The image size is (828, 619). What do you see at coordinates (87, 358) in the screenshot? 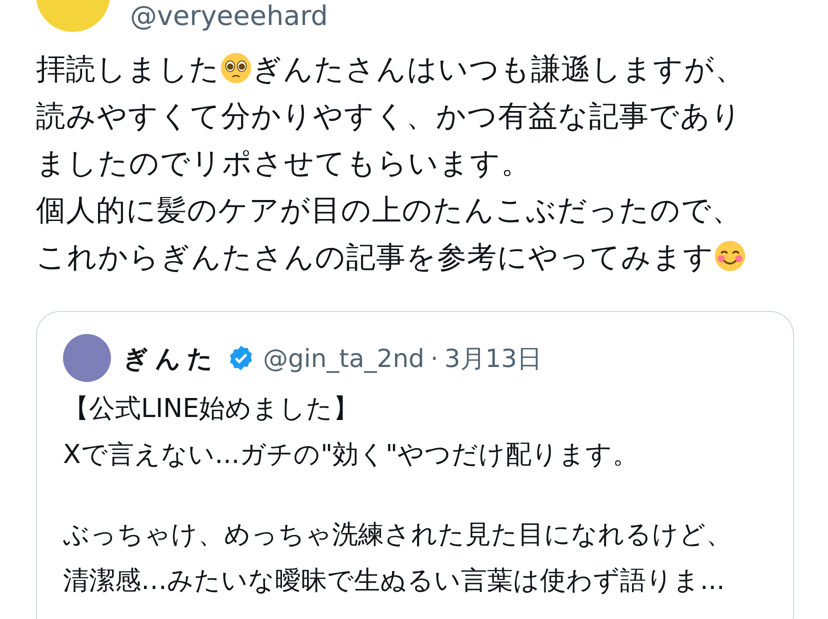
I see `avatar` at bounding box center [87, 358].